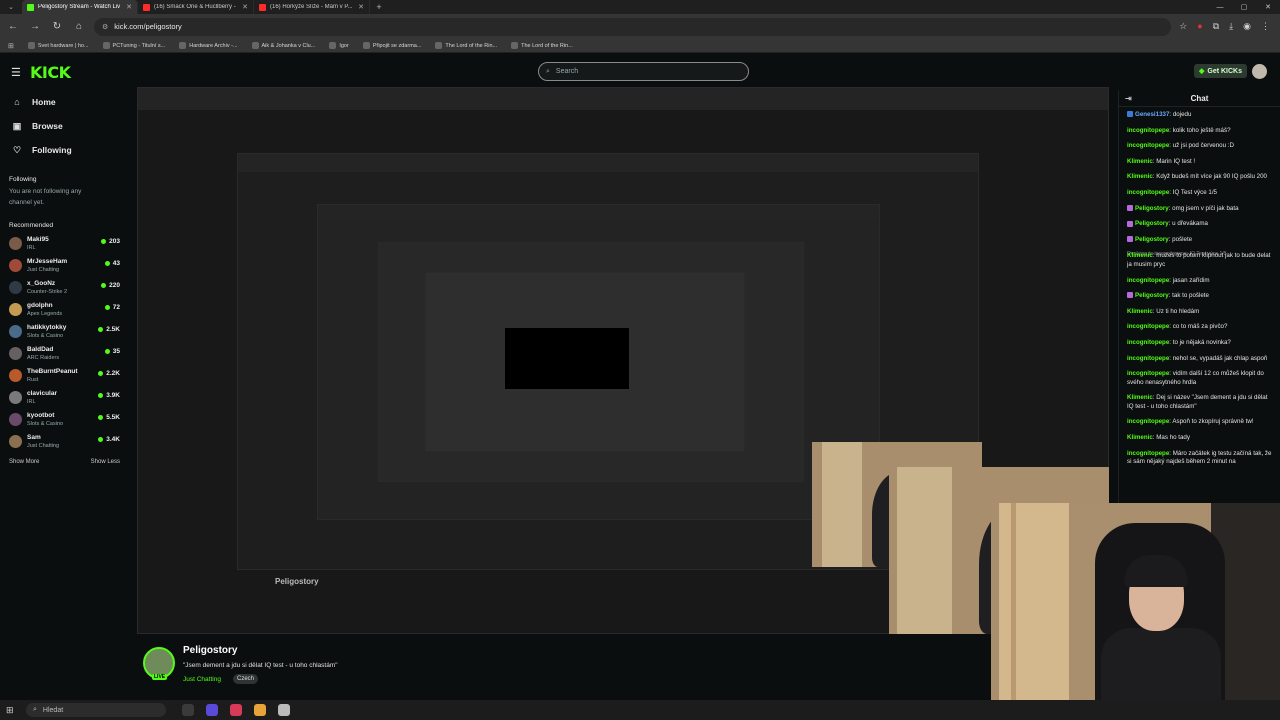 The height and width of the screenshot is (720, 1280). I want to click on chat-message: incognitopepe: jasan zařídim, so click(1200, 281).